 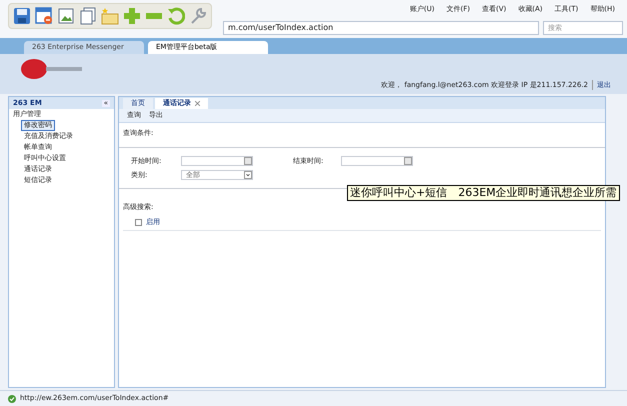 What do you see at coordinates (12, 398) in the screenshot?
I see `check-icon` at bounding box center [12, 398].